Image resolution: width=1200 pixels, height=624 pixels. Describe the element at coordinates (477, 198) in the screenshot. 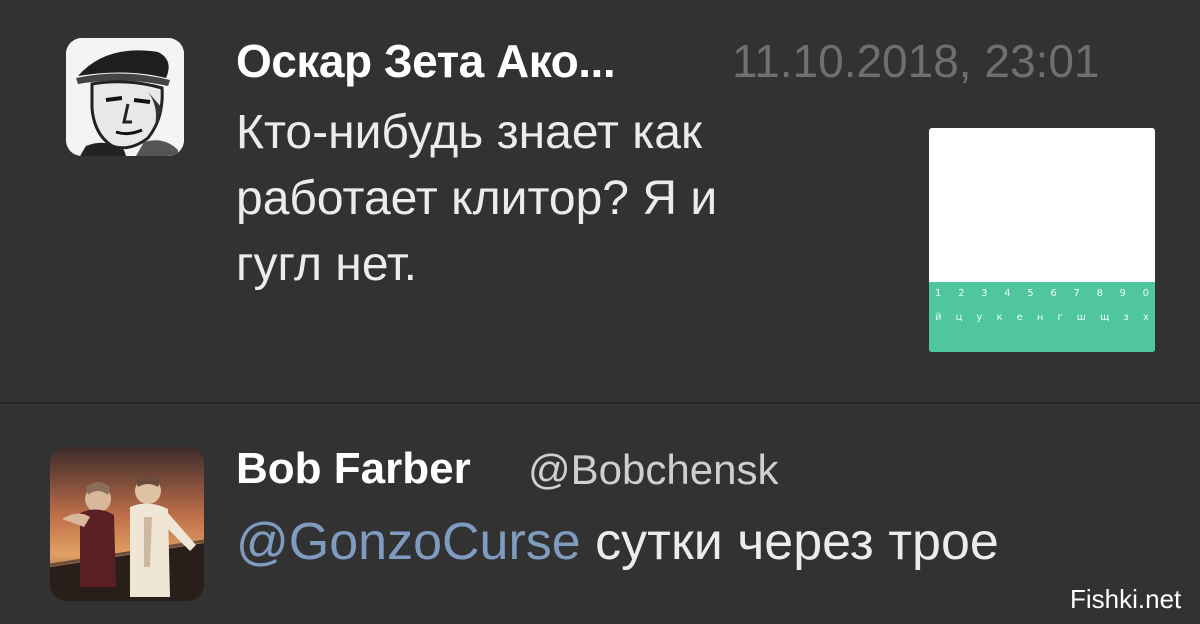

I see `tweet-text-line: работает клитор? Я и` at that location.